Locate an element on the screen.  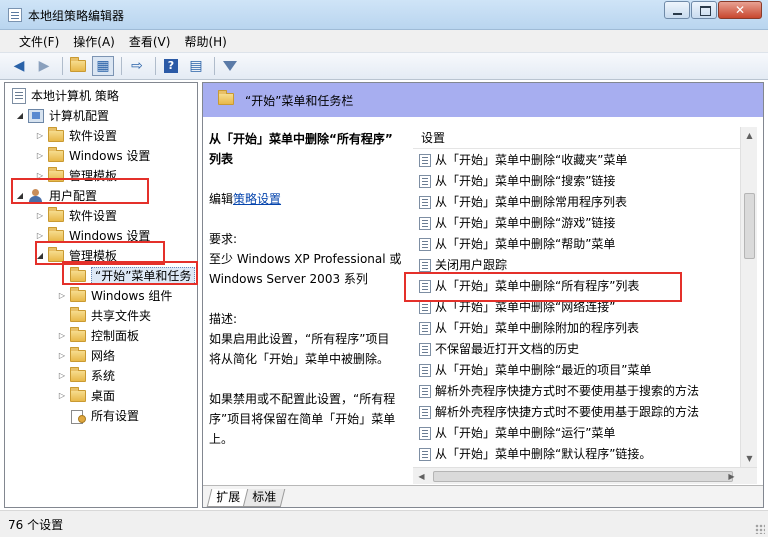
tree-item-user-config: ◢ 用户配置 is located at coordinates (56, 196).